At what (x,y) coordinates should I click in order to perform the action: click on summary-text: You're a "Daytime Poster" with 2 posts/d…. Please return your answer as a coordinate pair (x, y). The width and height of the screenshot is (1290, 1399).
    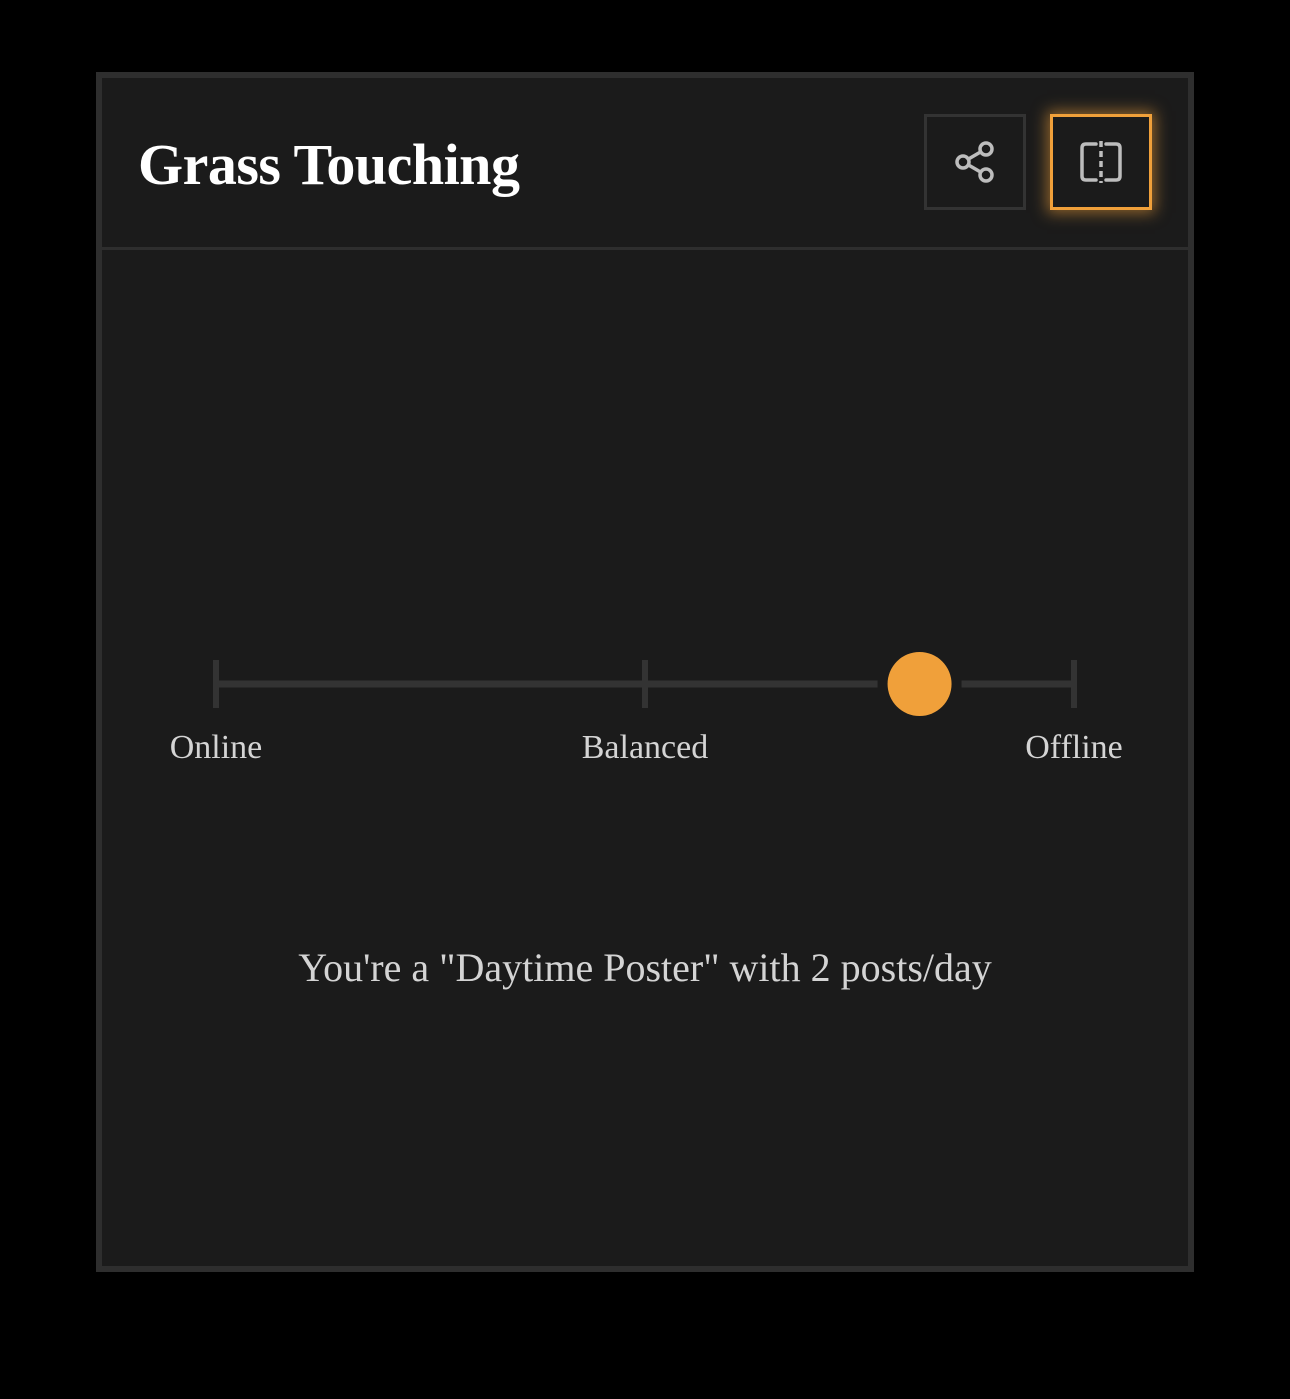
    Looking at the image, I should click on (645, 967).